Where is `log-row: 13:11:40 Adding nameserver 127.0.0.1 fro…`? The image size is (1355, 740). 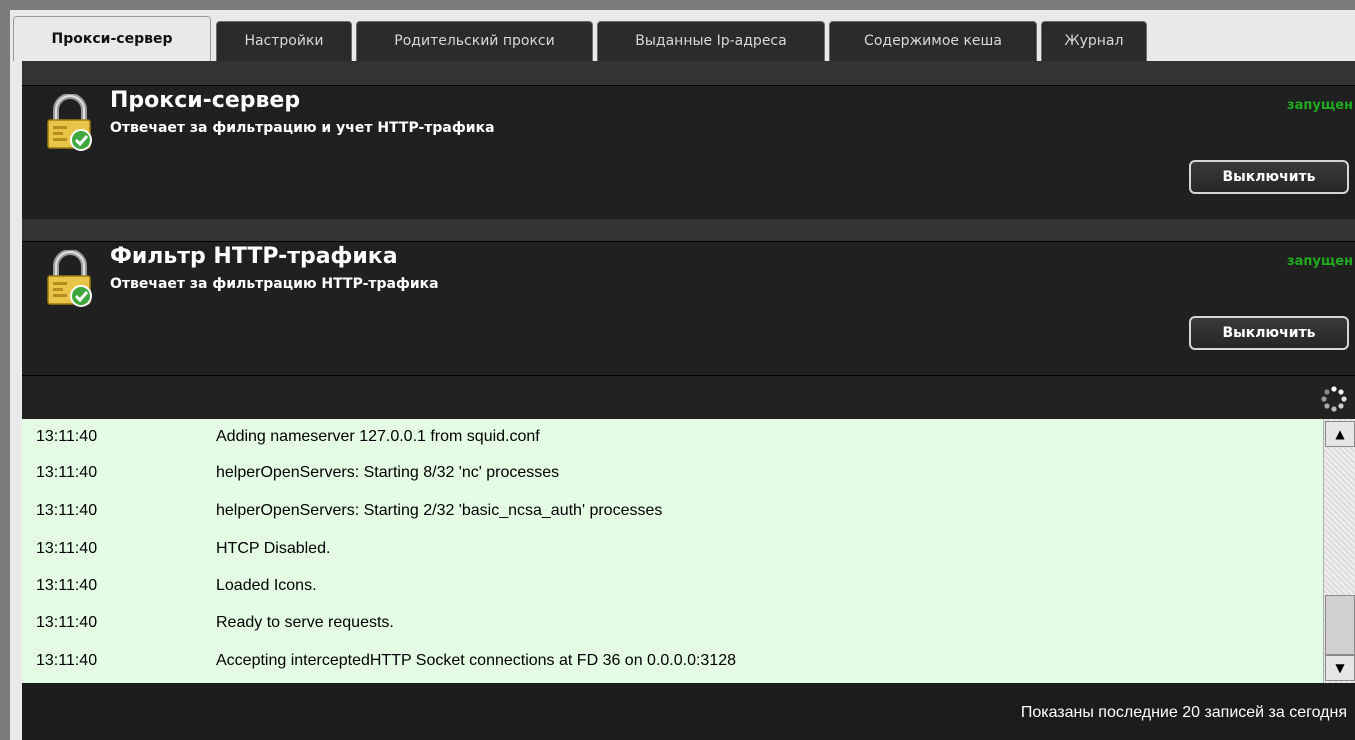 log-row: 13:11:40 Adding nameserver 127.0.0.1 fro… is located at coordinates (672, 437).